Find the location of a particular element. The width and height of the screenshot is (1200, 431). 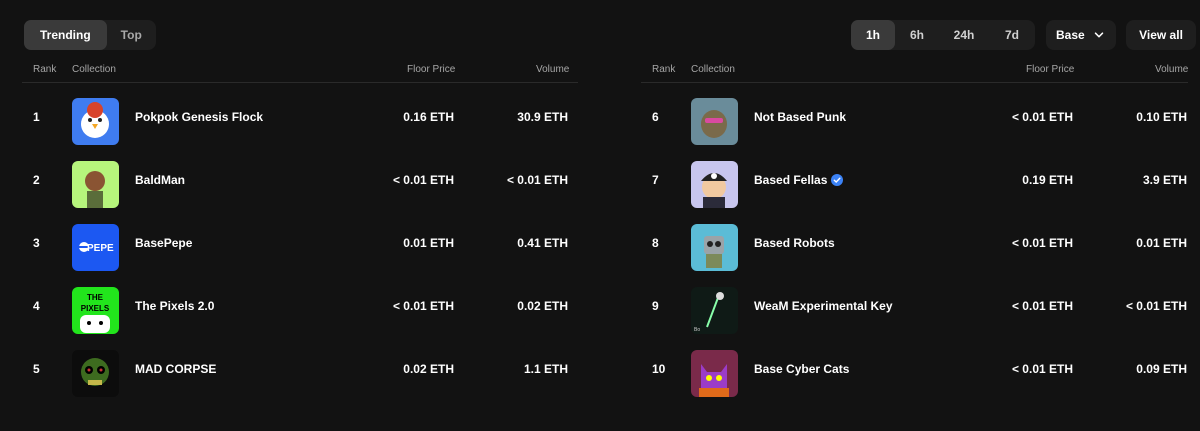

collection-name-text: BasePepe is located at coordinates (164, 243).